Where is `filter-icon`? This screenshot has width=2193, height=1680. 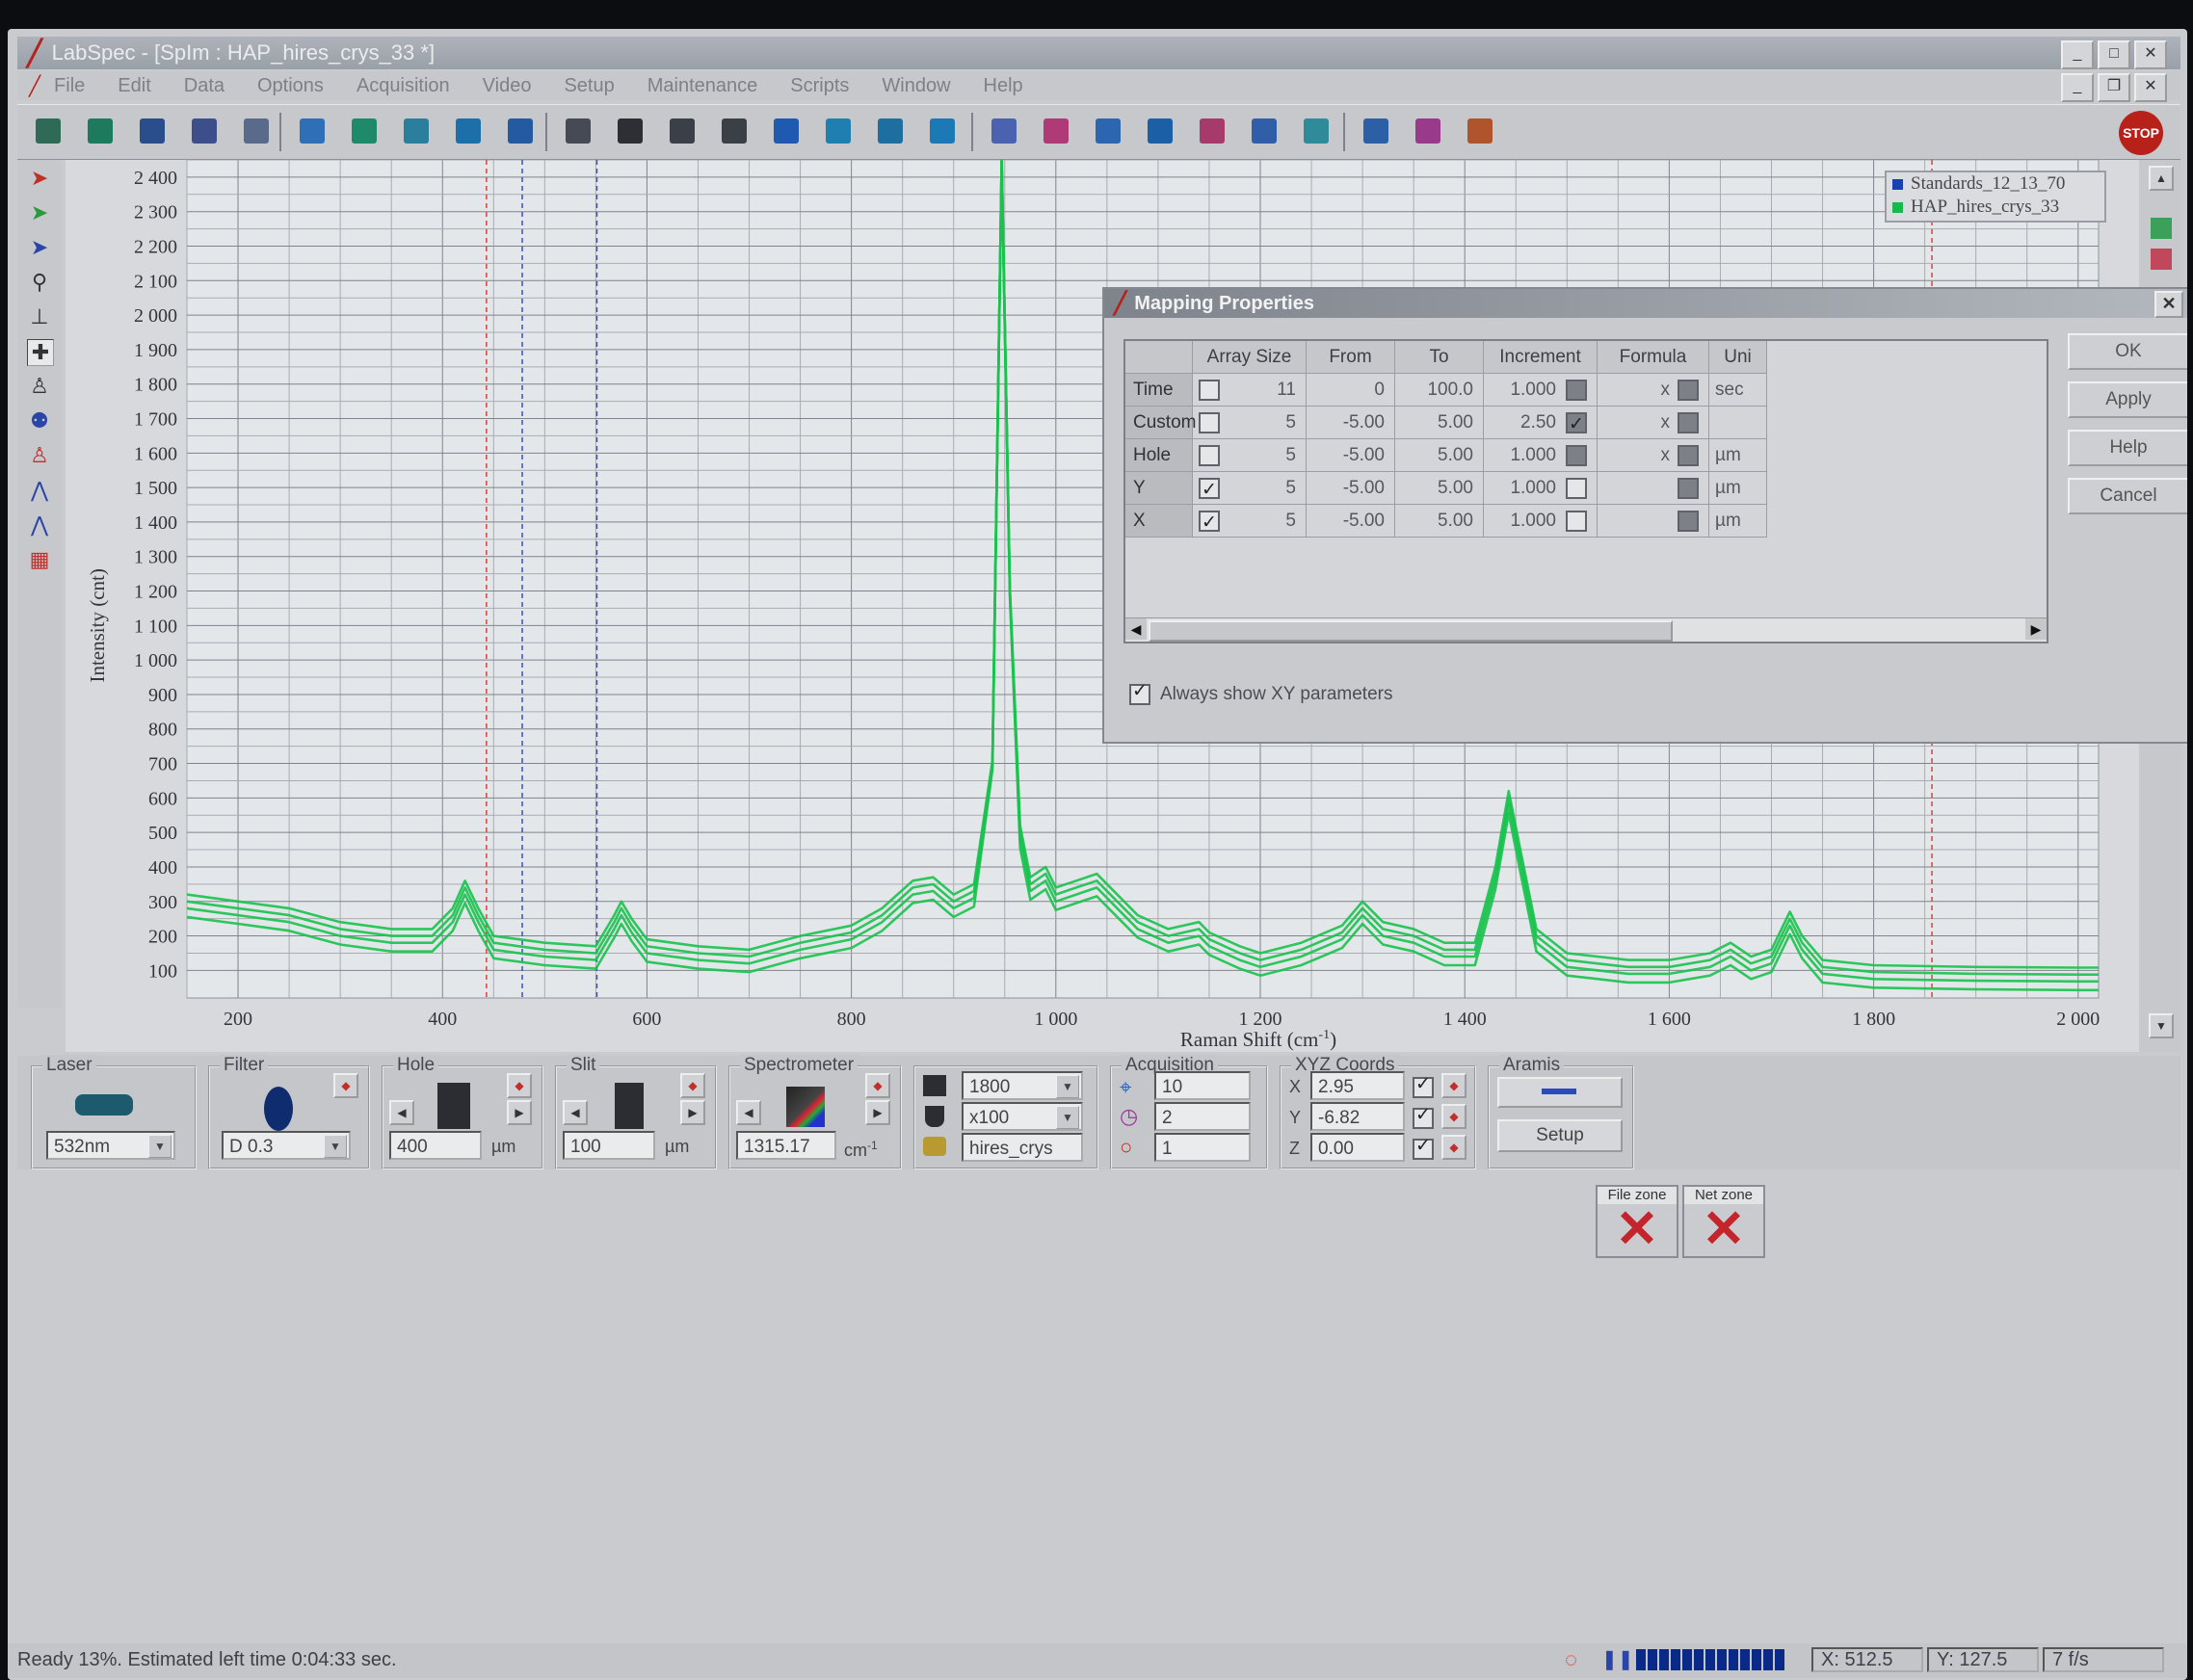 filter-icon is located at coordinates (1160, 131).